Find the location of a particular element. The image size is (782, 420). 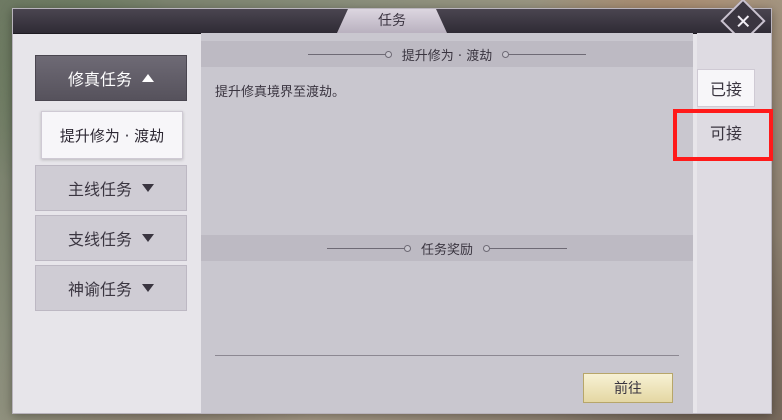

quest-heading: 提升修为 · 渡劫 is located at coordinates (447, 56).